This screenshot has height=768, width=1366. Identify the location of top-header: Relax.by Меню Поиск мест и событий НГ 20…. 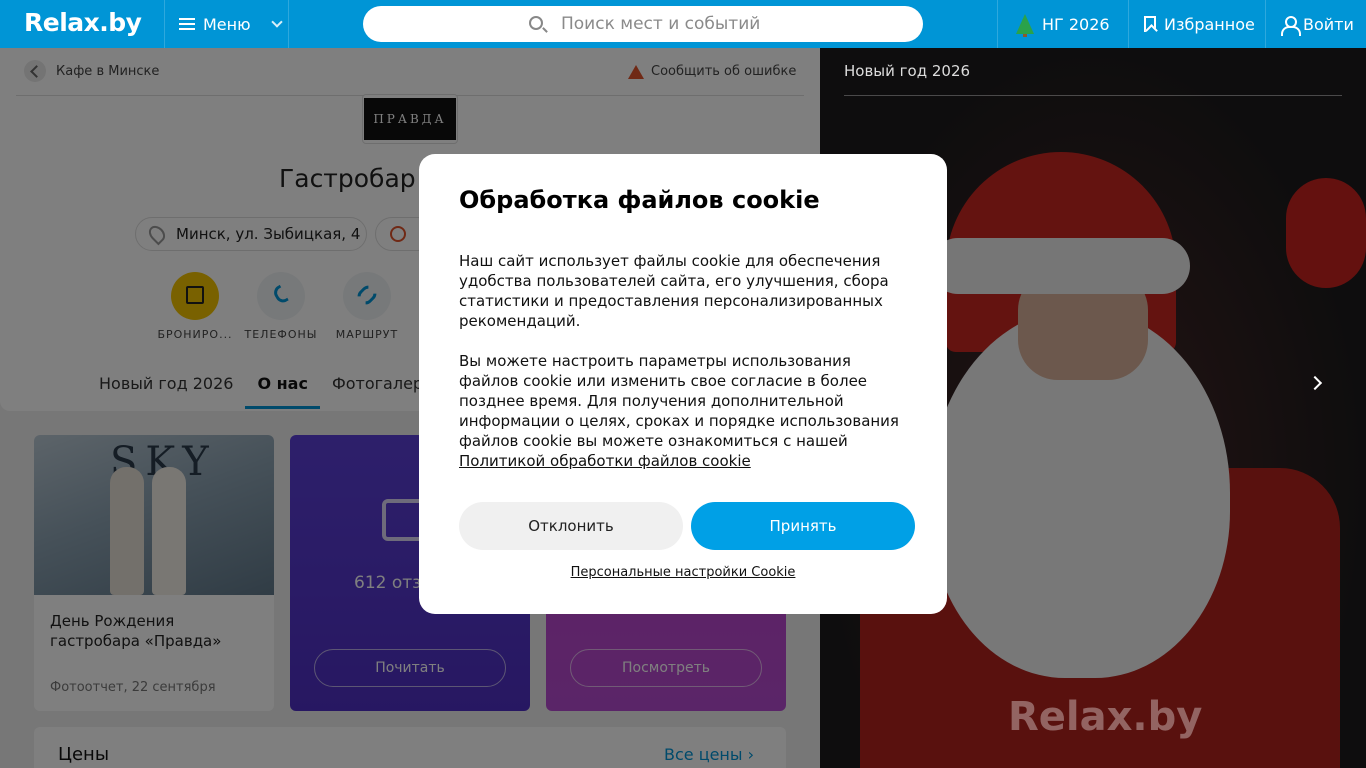
(683, 24).